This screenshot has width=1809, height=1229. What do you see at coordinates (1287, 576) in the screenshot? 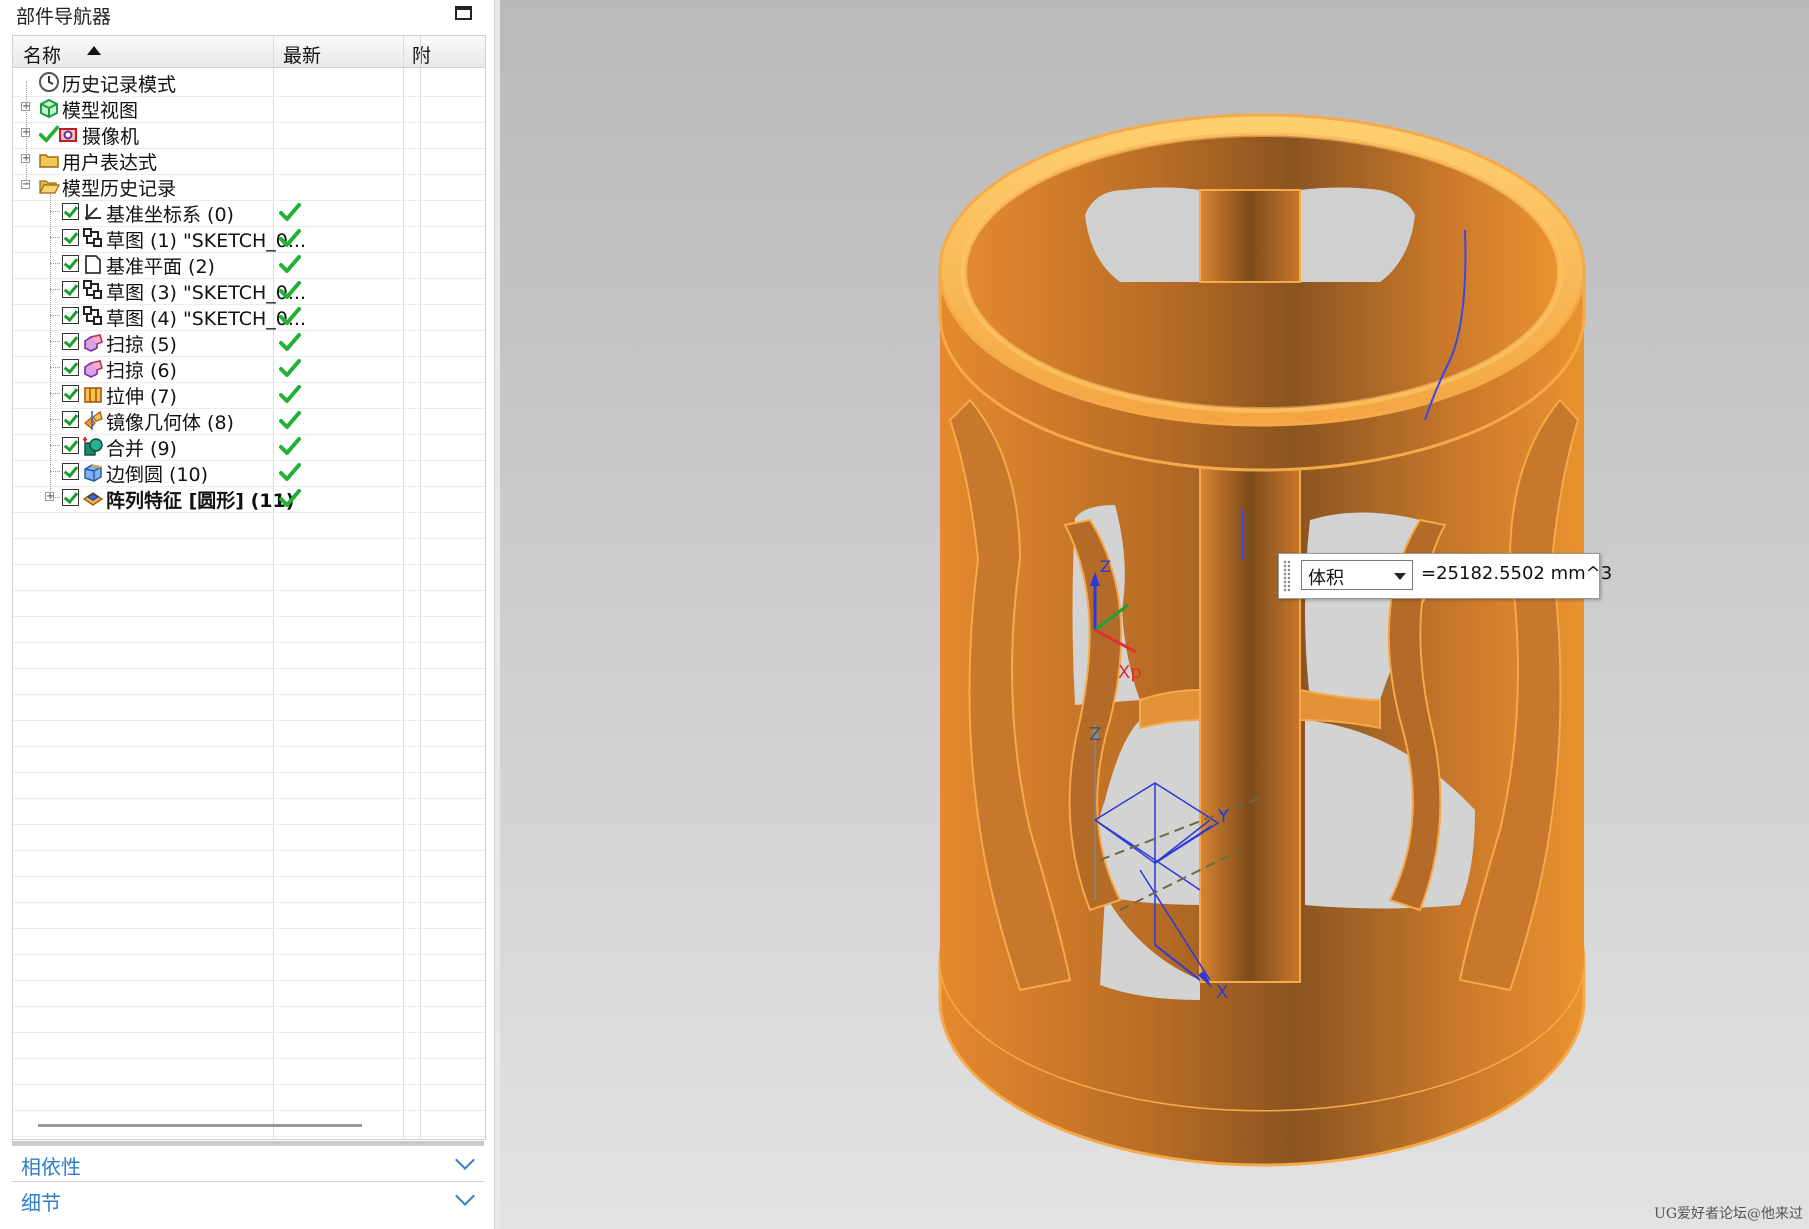
I see `drag-grip-icon` at bounding box center [1287, 576].